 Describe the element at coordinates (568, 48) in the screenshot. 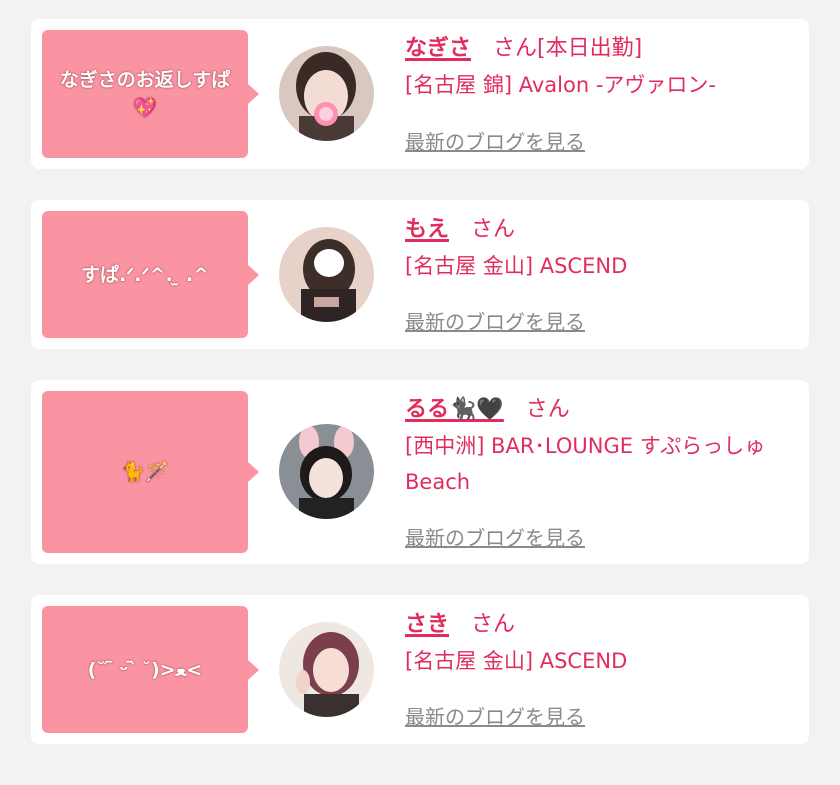

I see `name-suffix: さん[本日出勤]` at that location.